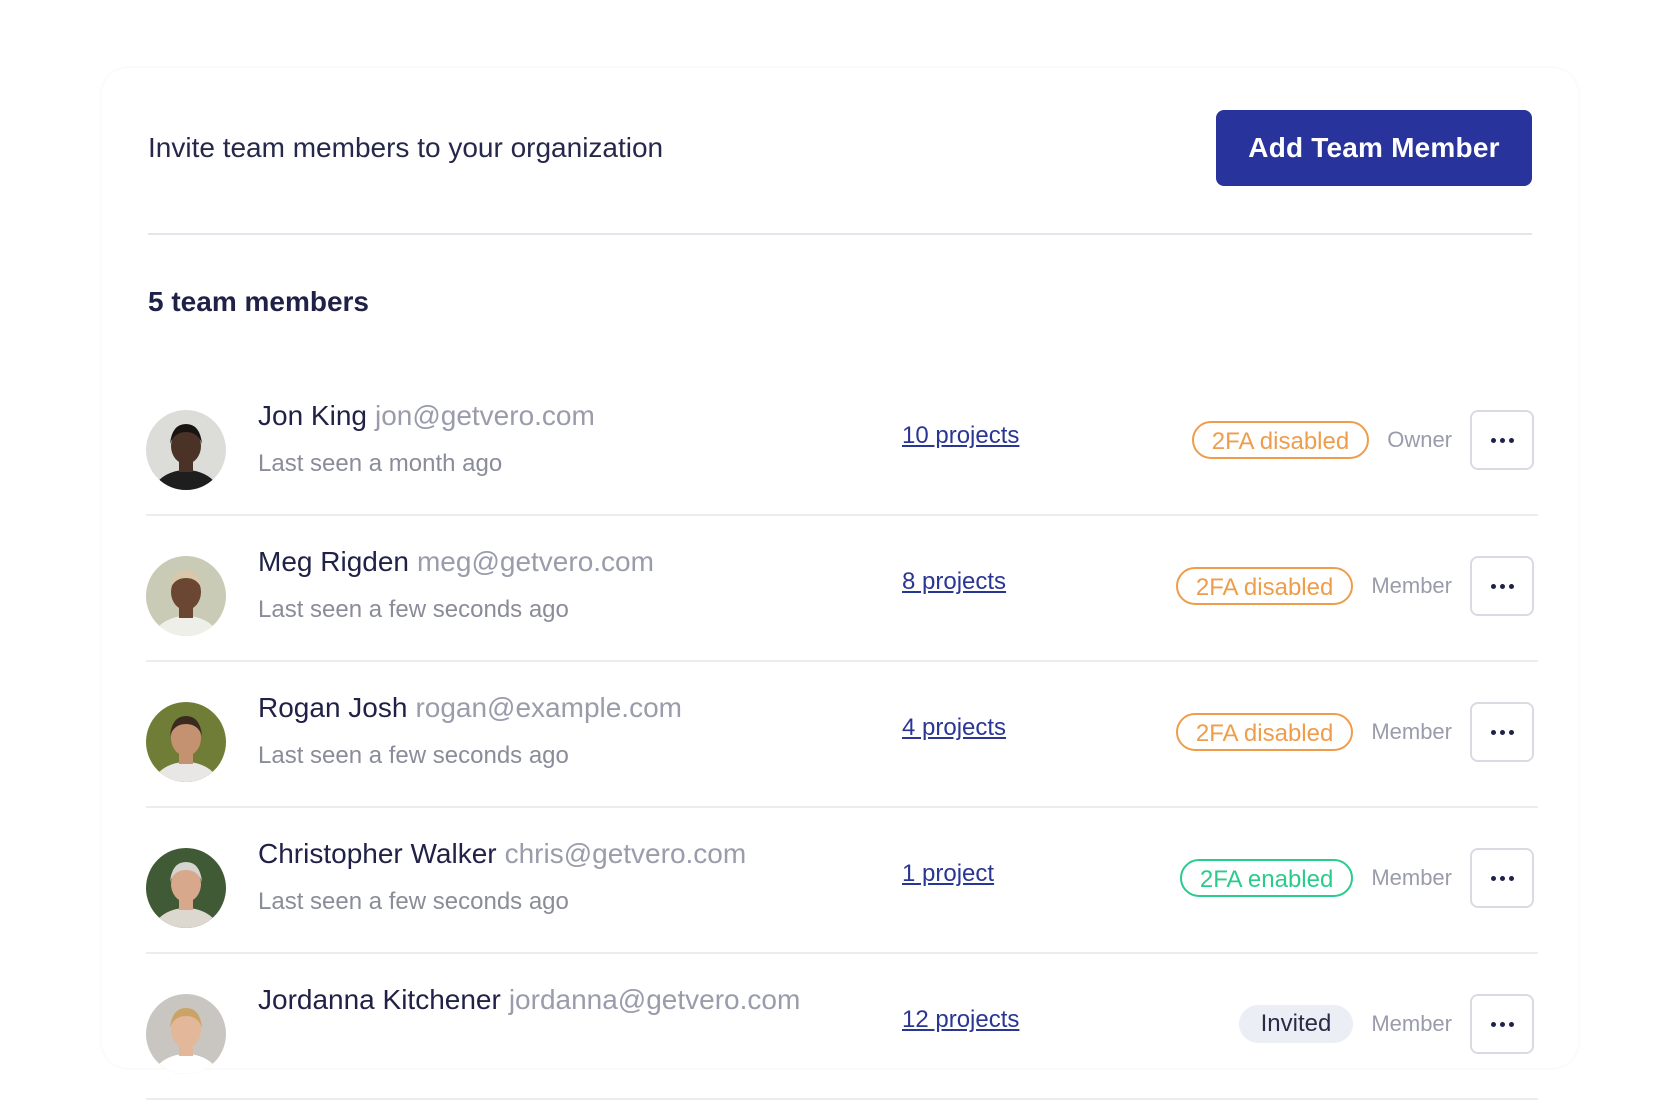  Describe the element at coordinates (484, 415) in the screenshot. I see `member-email: jon@getvero.com` at that location.